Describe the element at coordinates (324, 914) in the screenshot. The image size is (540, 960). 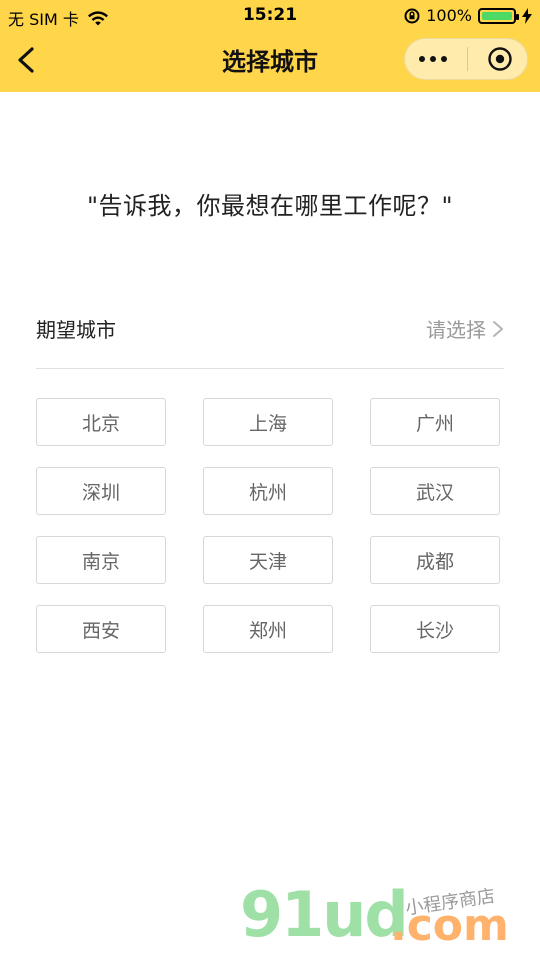
I see `watermark-brand: 91ud` at that location.